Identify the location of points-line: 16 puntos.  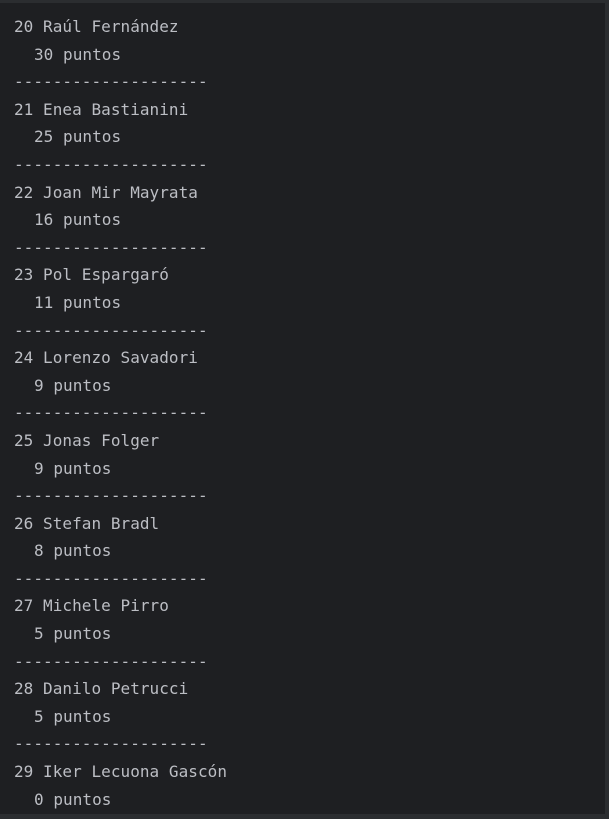
(78, 220).